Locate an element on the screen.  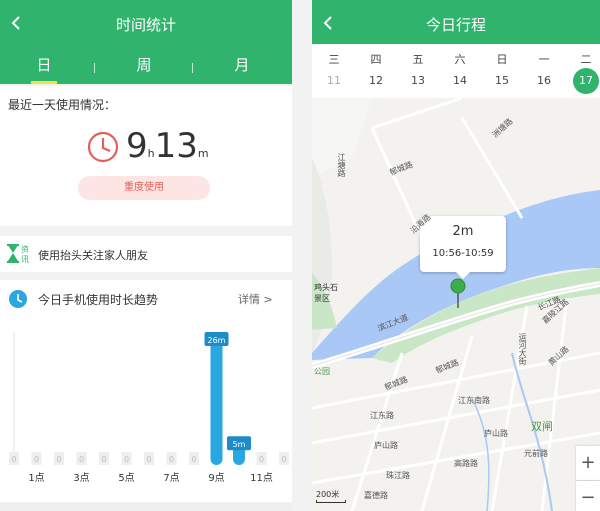
clock-icon is located at coordinates (103, 147).